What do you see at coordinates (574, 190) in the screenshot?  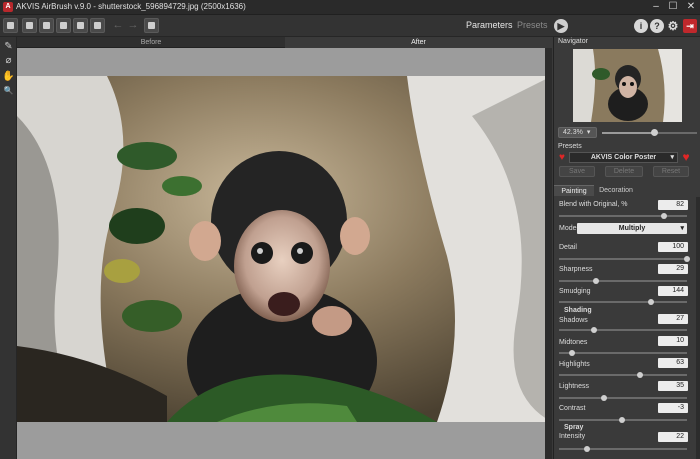 I see `tab-painting: Painting` at bounding box center [574, 190].